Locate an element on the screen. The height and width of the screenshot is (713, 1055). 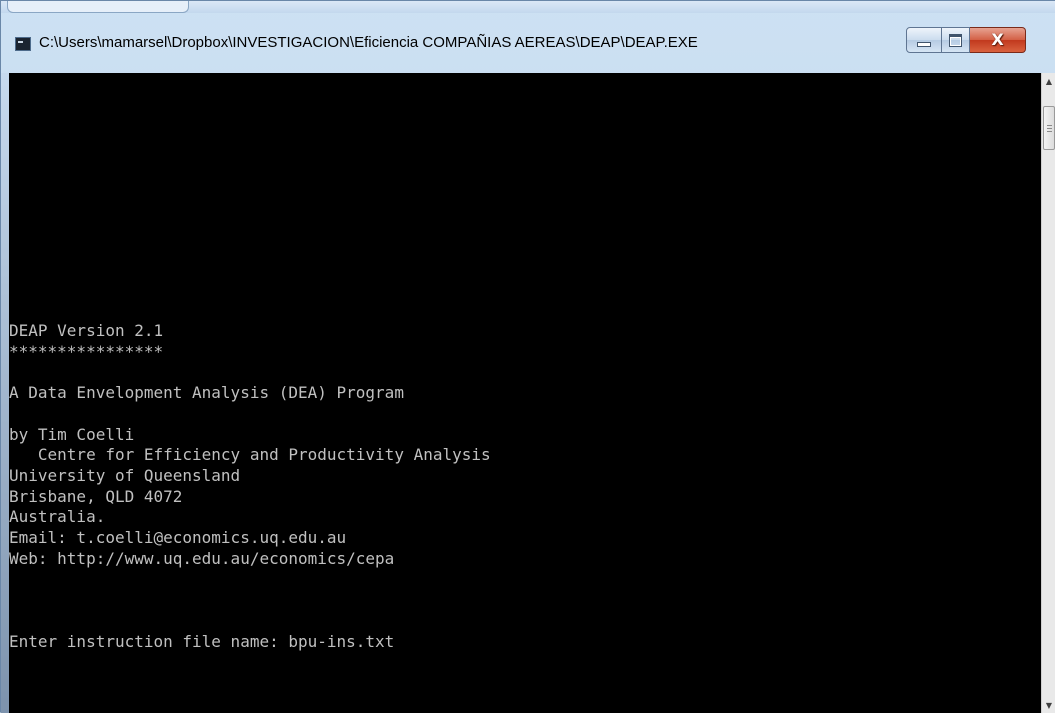
close-button: X is located at coordinates (998, 40).